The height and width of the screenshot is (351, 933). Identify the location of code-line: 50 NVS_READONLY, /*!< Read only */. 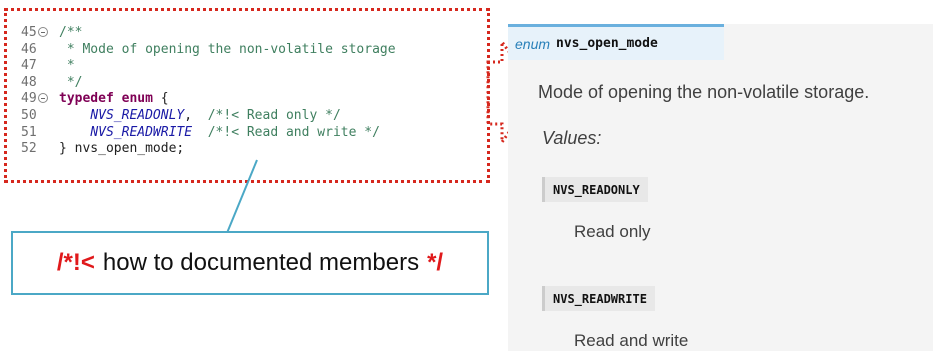
(208, 116).